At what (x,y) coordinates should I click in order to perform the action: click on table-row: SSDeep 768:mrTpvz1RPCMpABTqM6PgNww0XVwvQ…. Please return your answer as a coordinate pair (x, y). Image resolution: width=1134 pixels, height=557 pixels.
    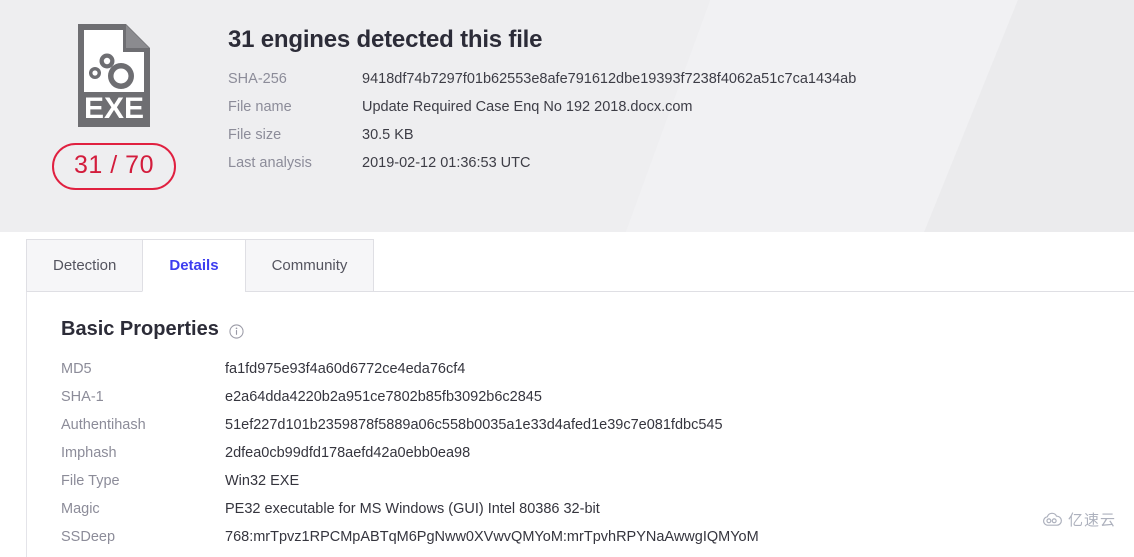
    Looking at the image, I should click on (410, 543).